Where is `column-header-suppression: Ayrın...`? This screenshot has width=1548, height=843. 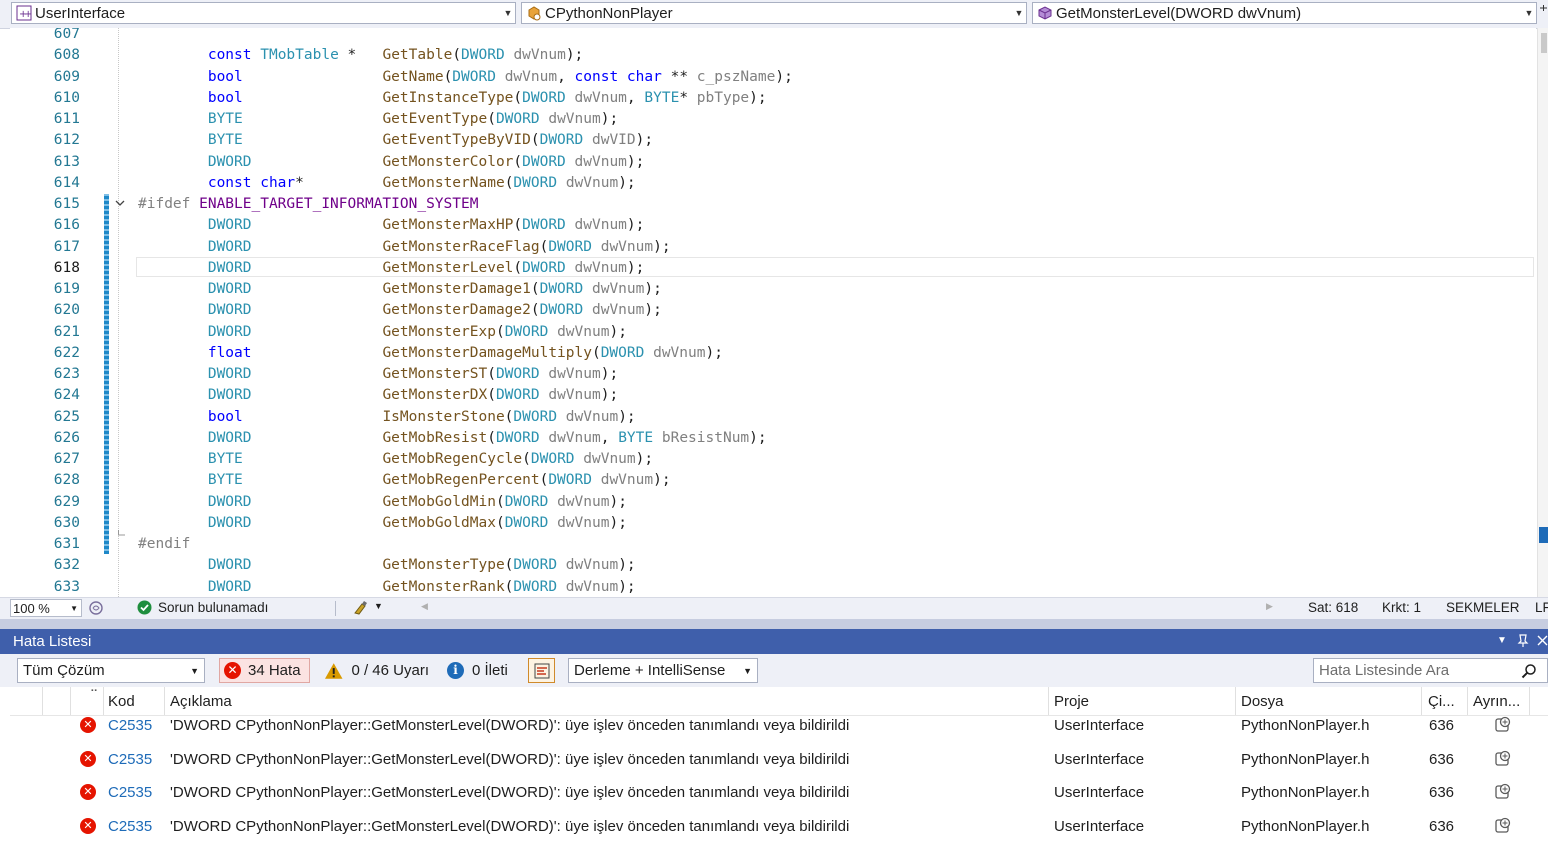 column-header-suppression: Ayrın... is located at coordinates (1496, 701).